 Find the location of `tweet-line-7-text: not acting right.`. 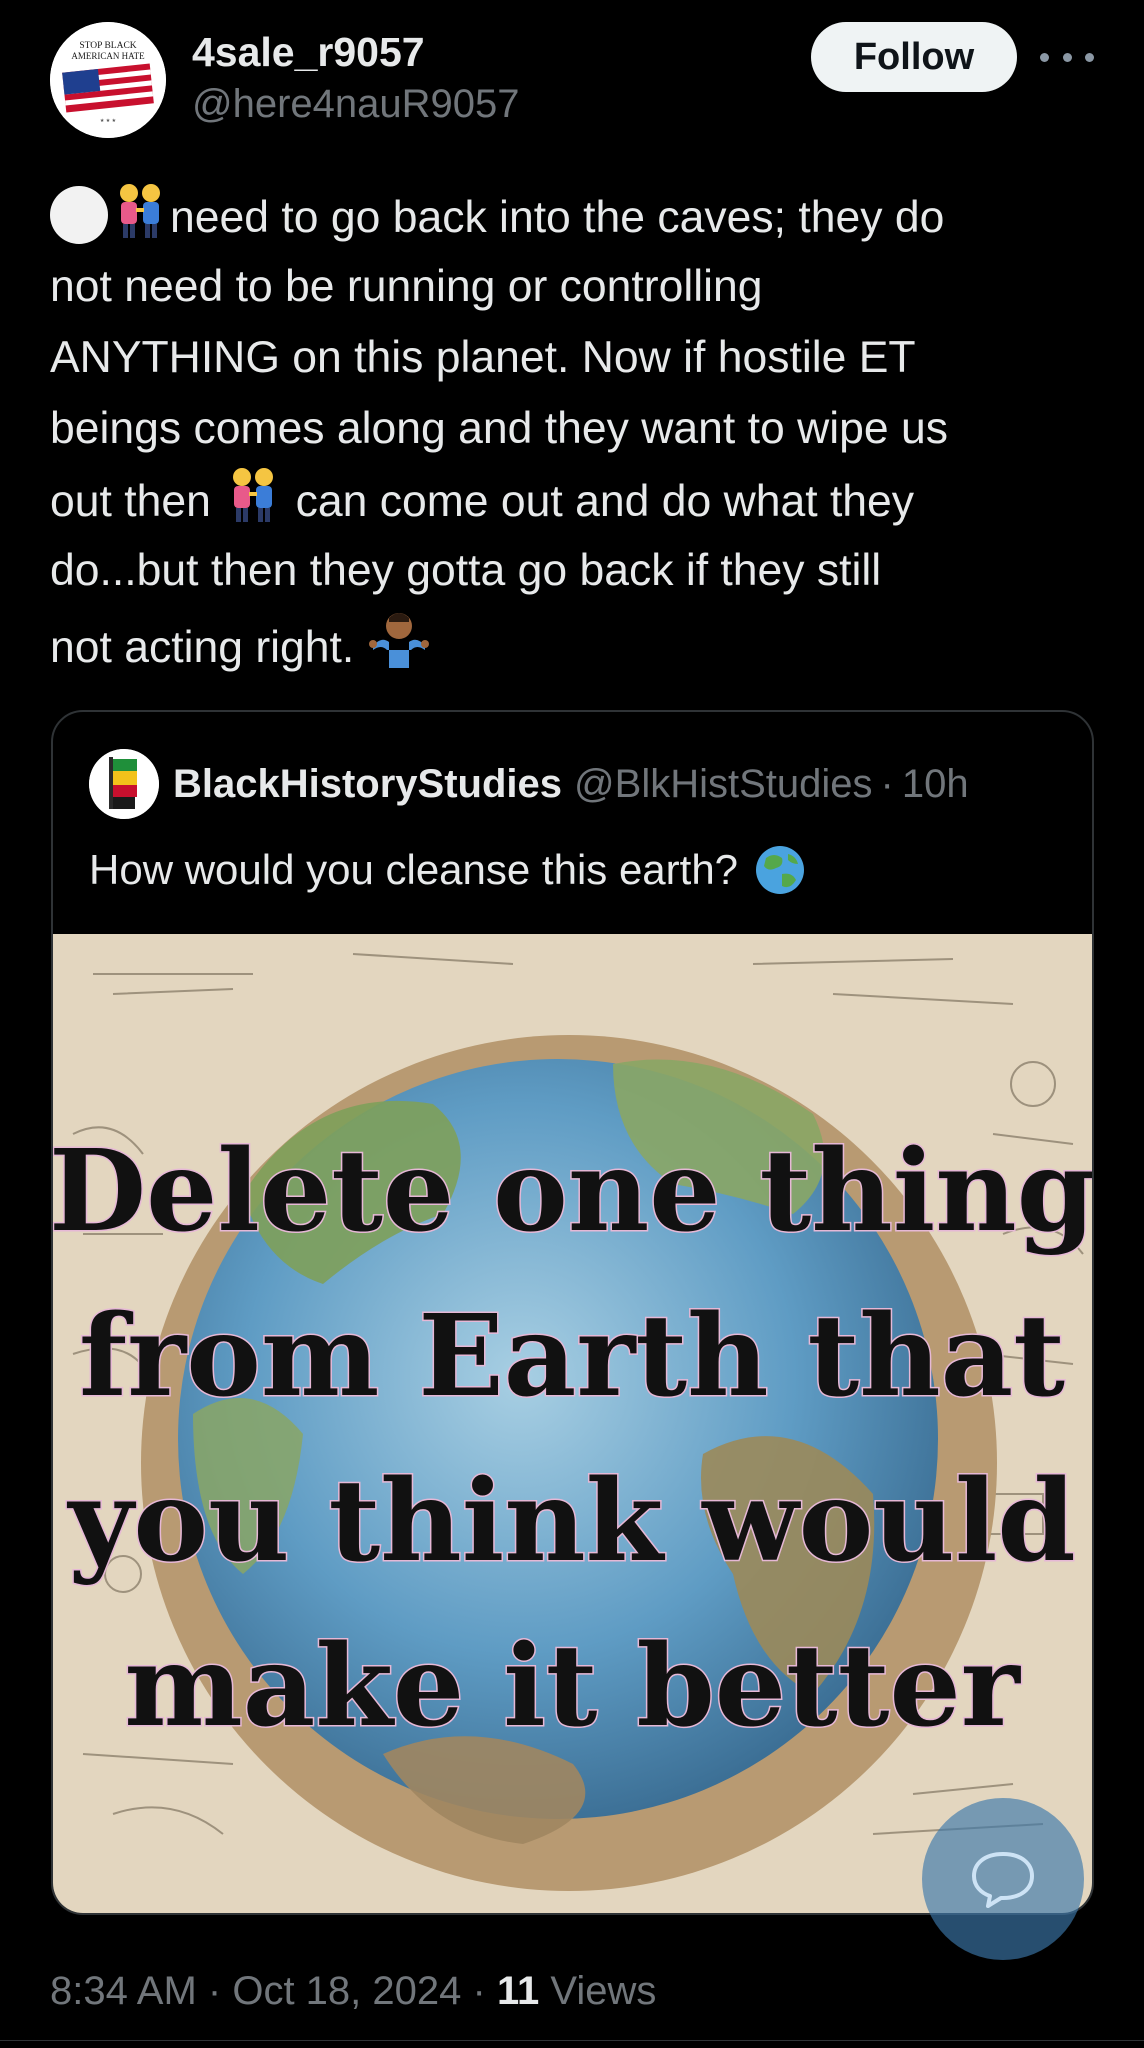

tweet-line-7-text: not acting right. is located at coordinates (202, 647).